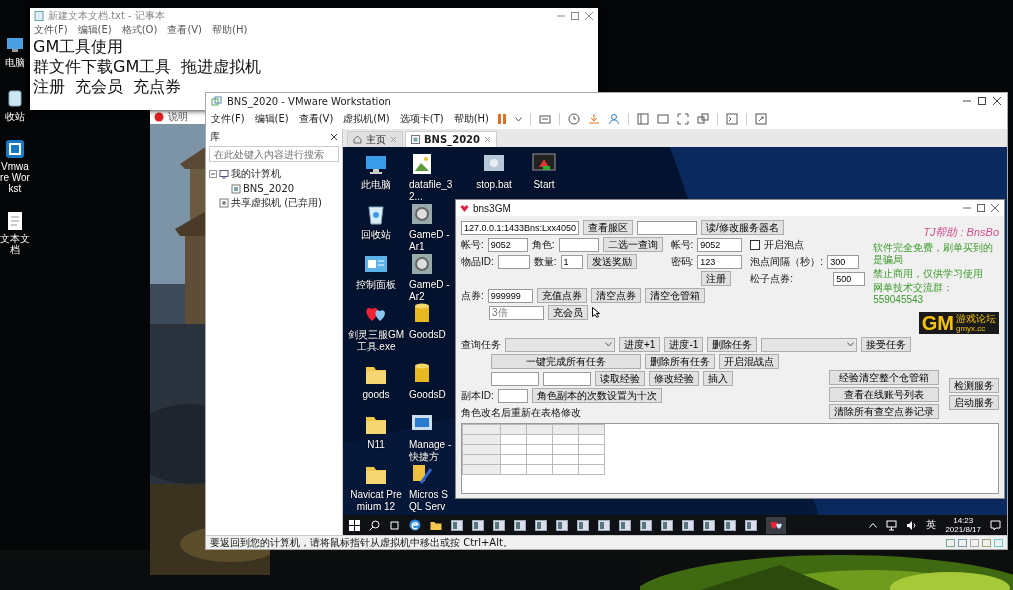 The height and width of the screenshot is (590, 1013). Describe the element at coordinates (715, 278) in the screenshot. I see `register-button: 注册` at that location.